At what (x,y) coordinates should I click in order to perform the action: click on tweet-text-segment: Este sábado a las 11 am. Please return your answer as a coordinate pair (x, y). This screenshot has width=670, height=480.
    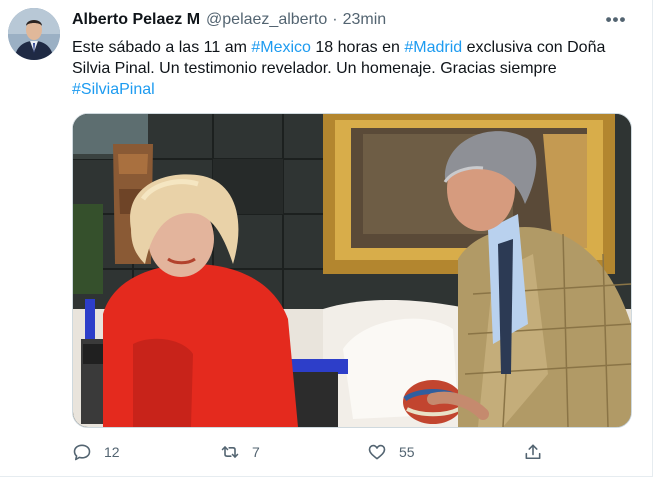
    Looking at the image, I should click on (162, 47).